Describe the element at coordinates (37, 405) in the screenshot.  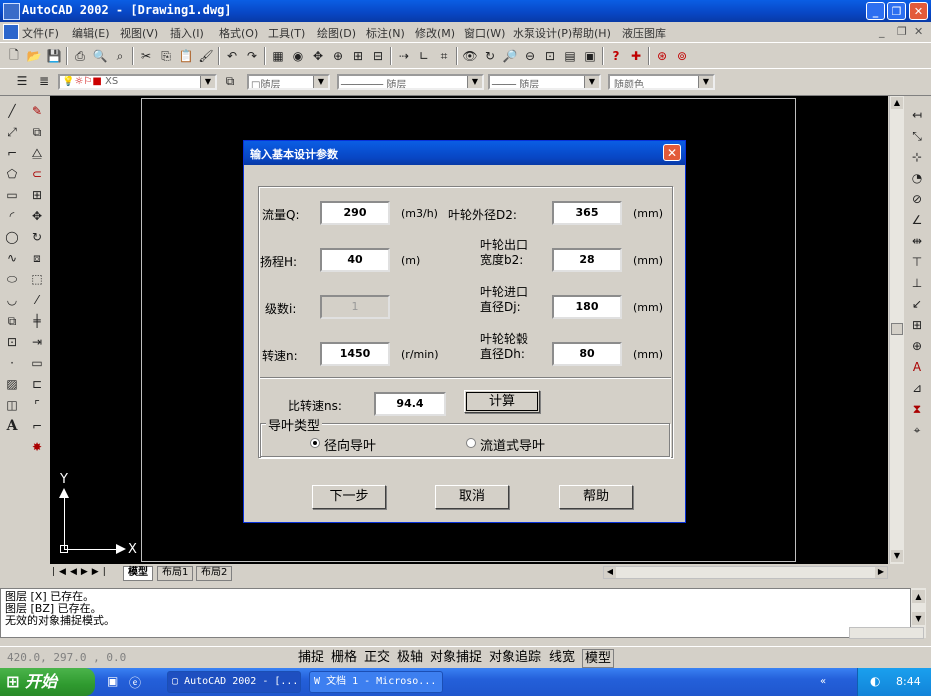
I see `chamfer-icon: ⌜` at that location.